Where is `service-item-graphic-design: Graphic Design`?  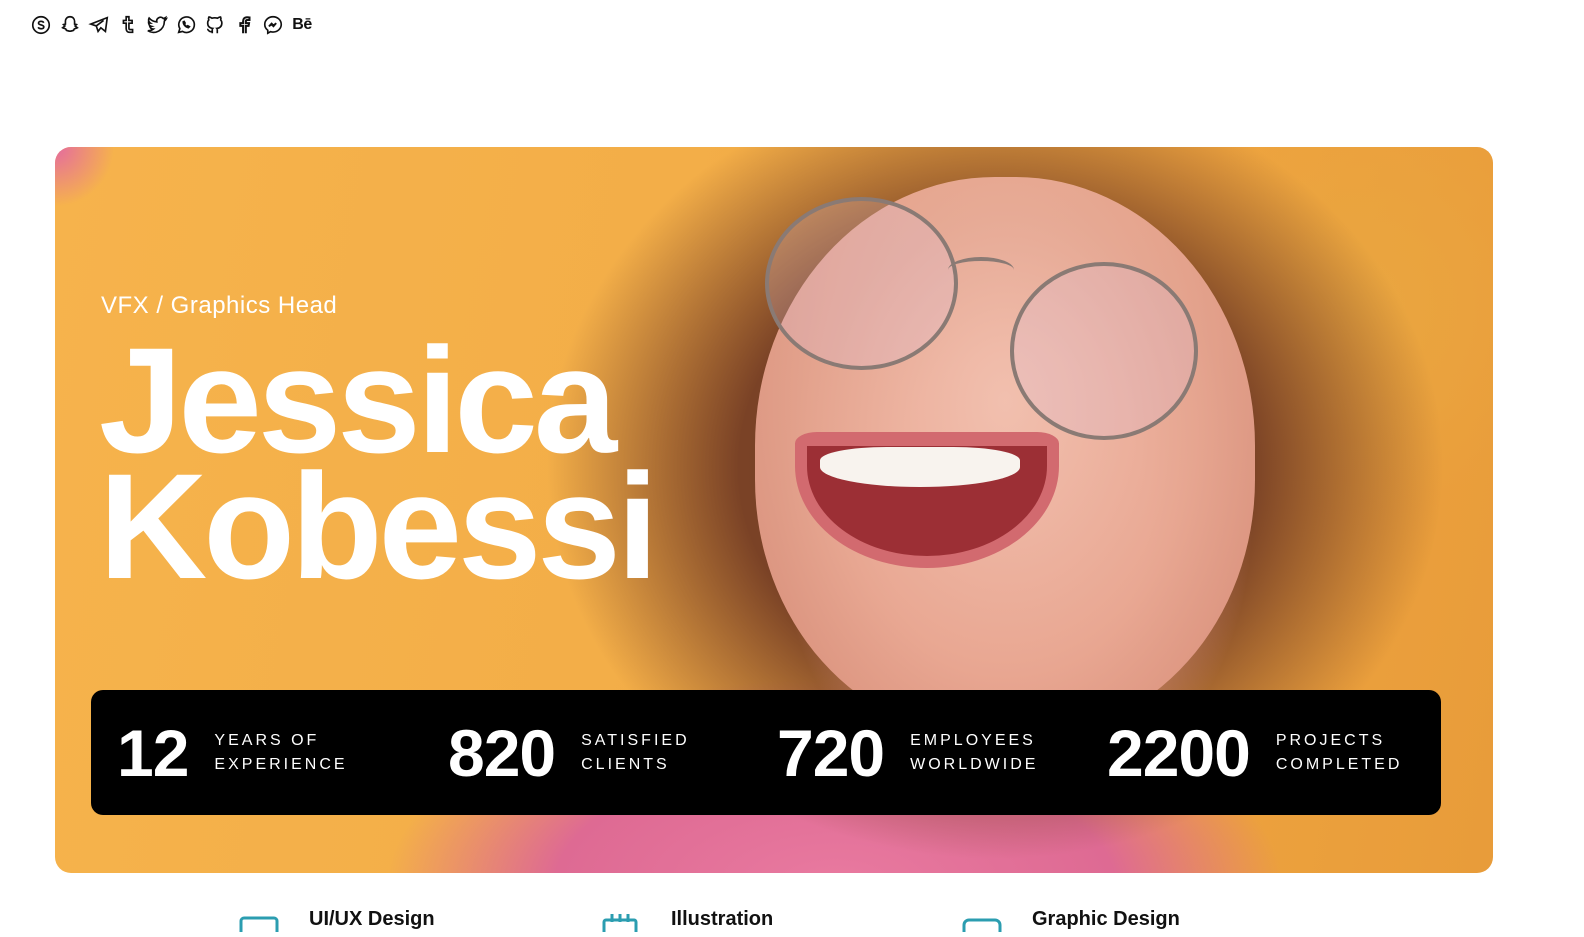
service-item-graphic-design: Graphic Design is located at coordinates (1071, 921).